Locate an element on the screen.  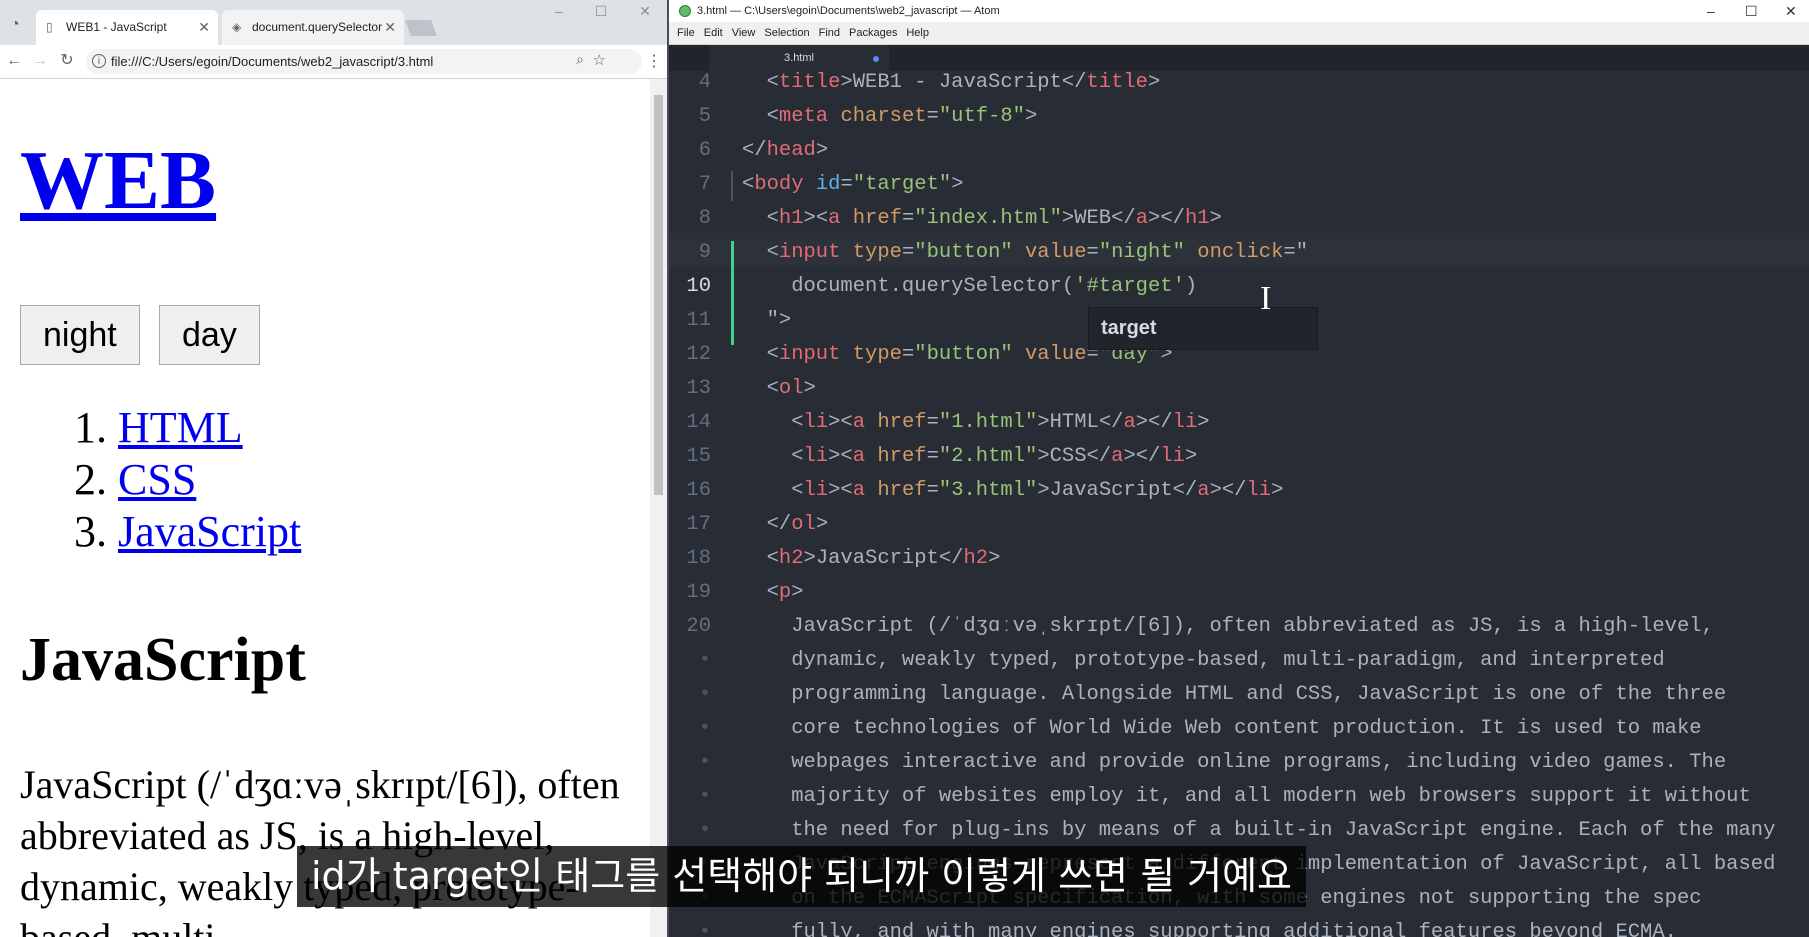
mdn-icon: ◈ is located at coordinates (237, 27).